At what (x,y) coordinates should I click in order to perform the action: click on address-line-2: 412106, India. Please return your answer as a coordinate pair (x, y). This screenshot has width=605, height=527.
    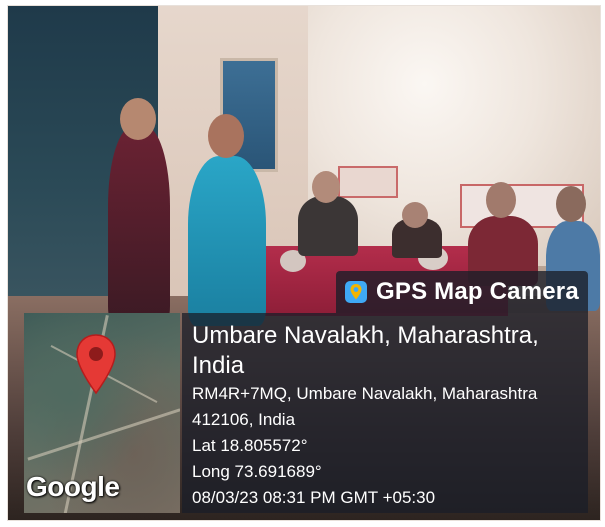
    Looking at the image, I should click on (244, 419).